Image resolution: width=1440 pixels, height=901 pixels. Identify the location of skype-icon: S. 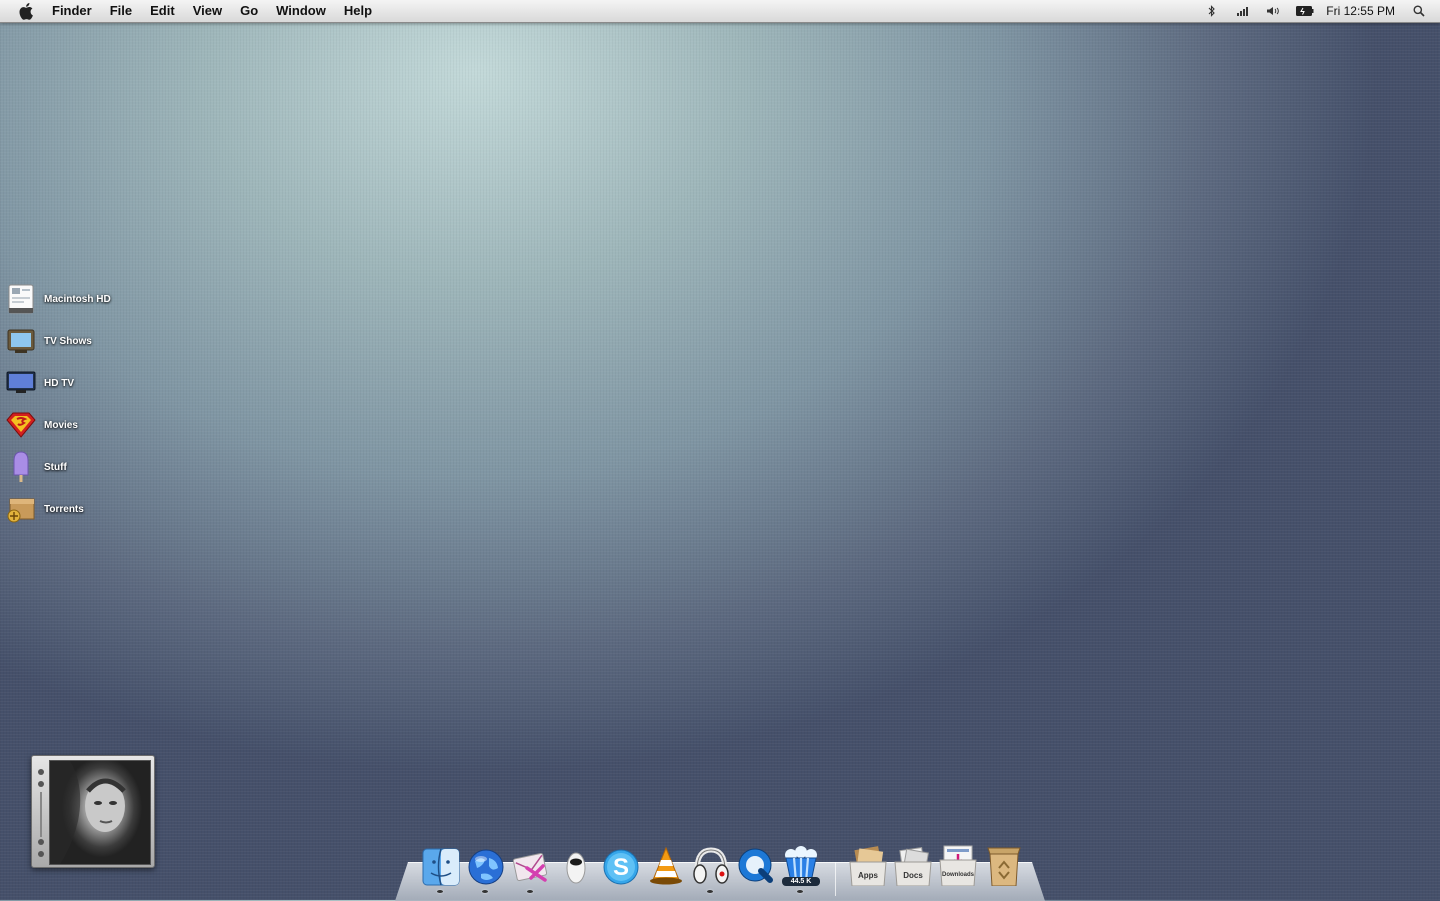
(621, 867).